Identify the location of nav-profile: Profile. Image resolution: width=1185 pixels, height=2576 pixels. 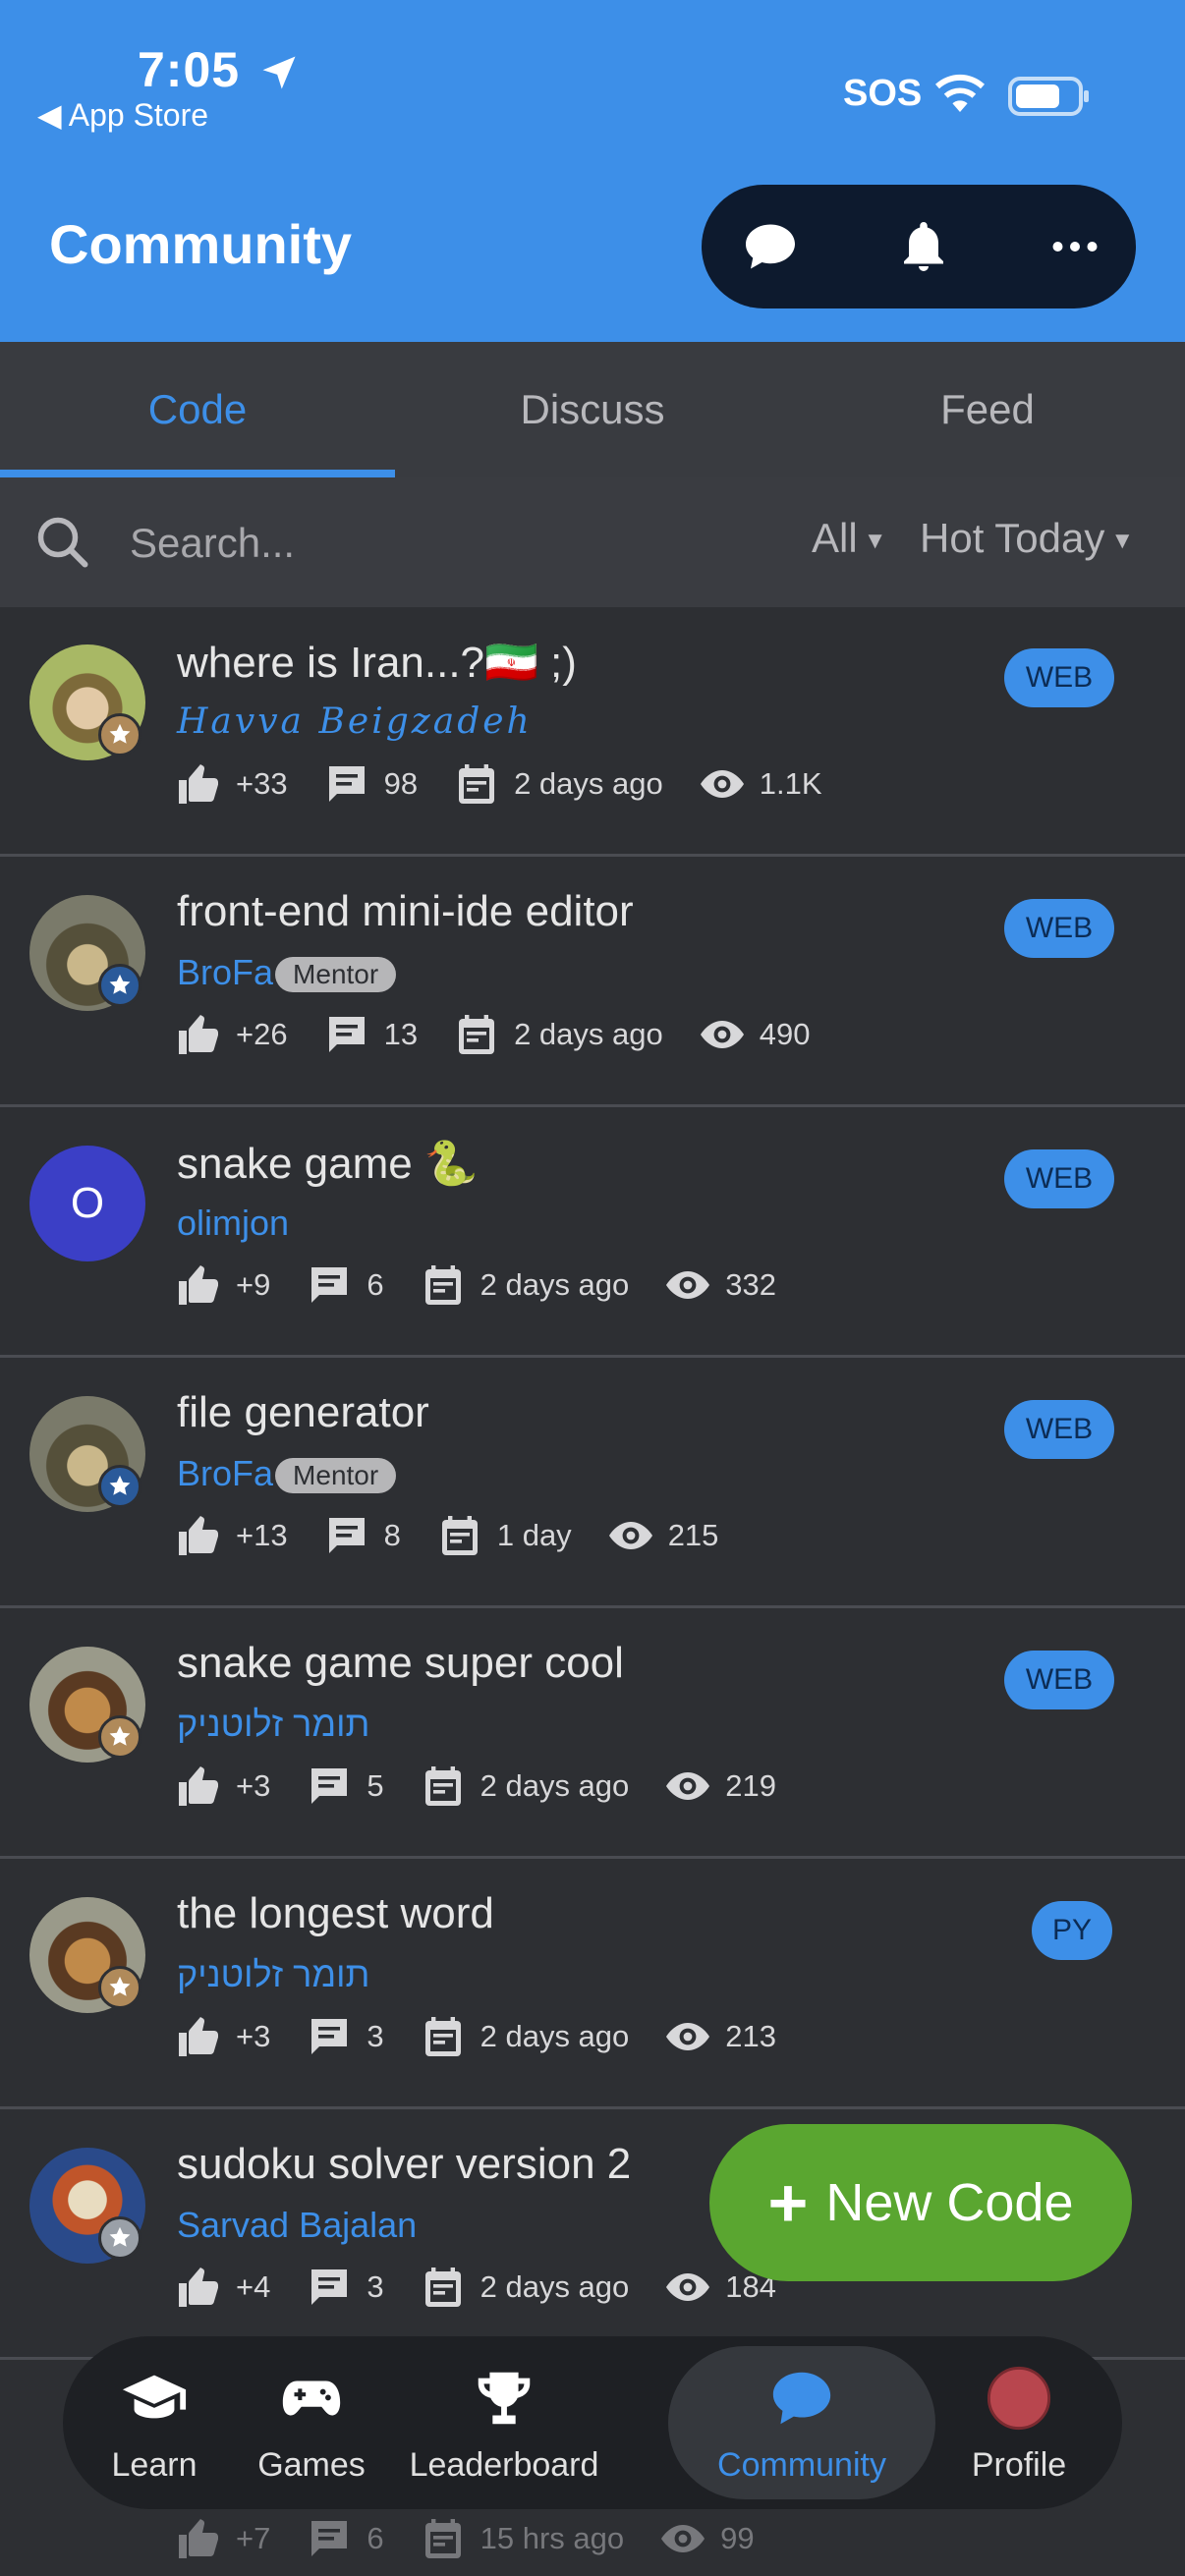
(1019, 2422).